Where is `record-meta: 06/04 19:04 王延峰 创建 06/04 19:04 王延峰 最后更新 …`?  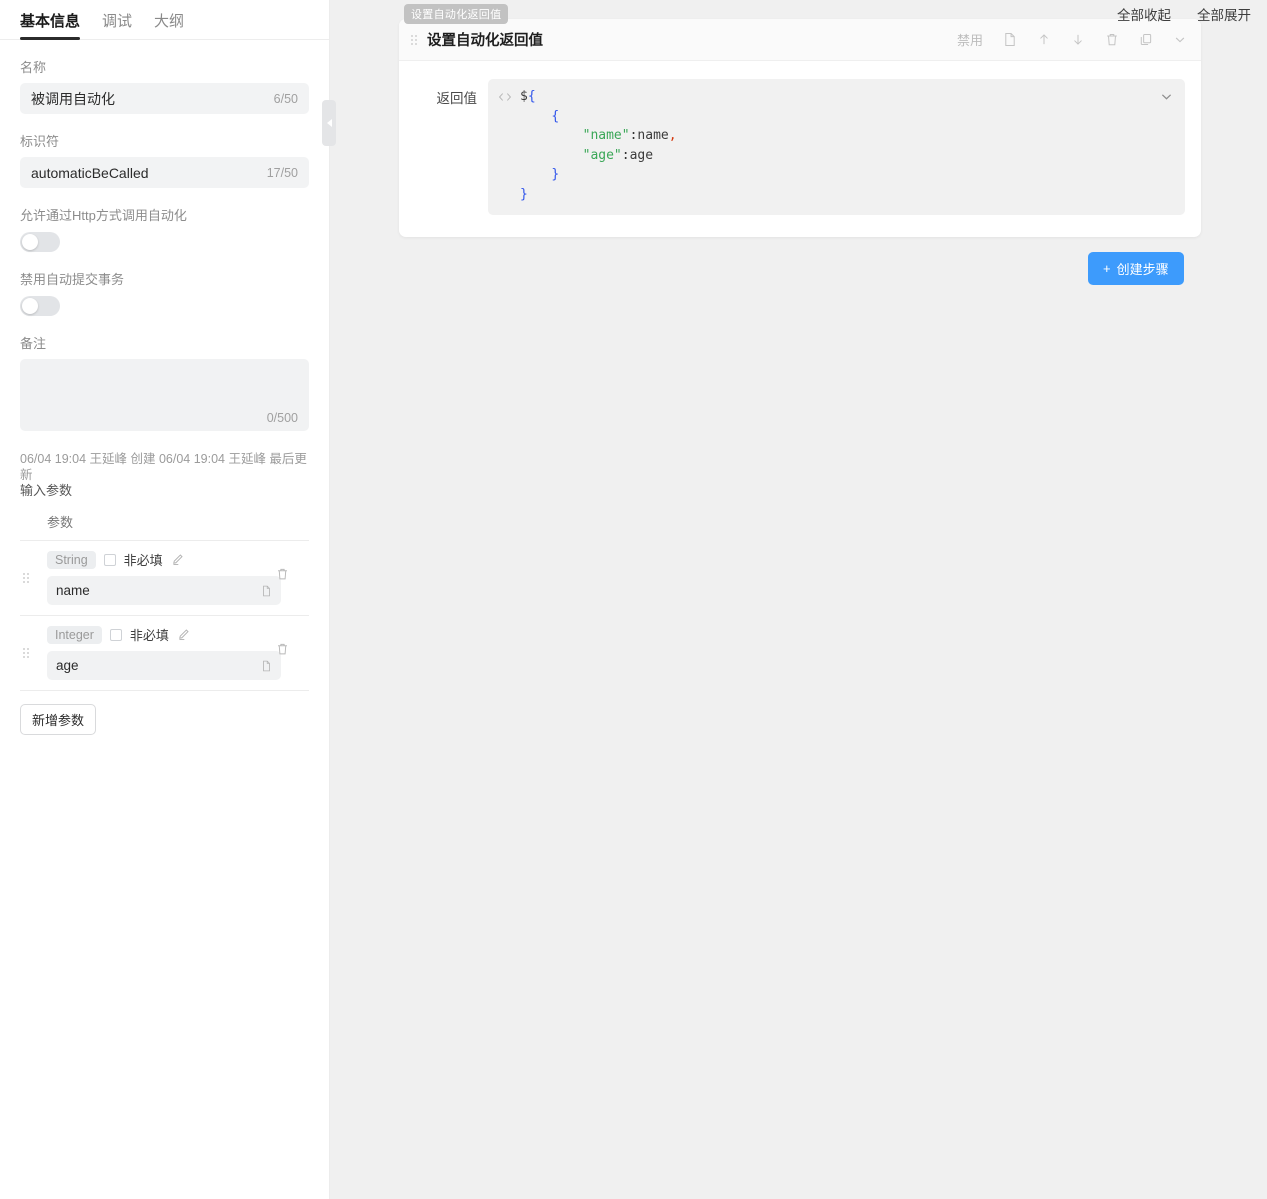 record-meta: 06/04 19:04 王延峰 创建 06/04 19:04 王延峰 最后更新 … is located at coordinates (164, 475).